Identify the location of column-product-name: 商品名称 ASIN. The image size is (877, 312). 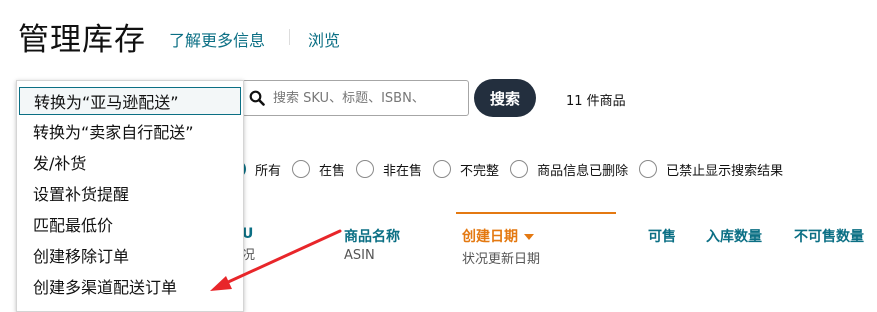
(372, 244).